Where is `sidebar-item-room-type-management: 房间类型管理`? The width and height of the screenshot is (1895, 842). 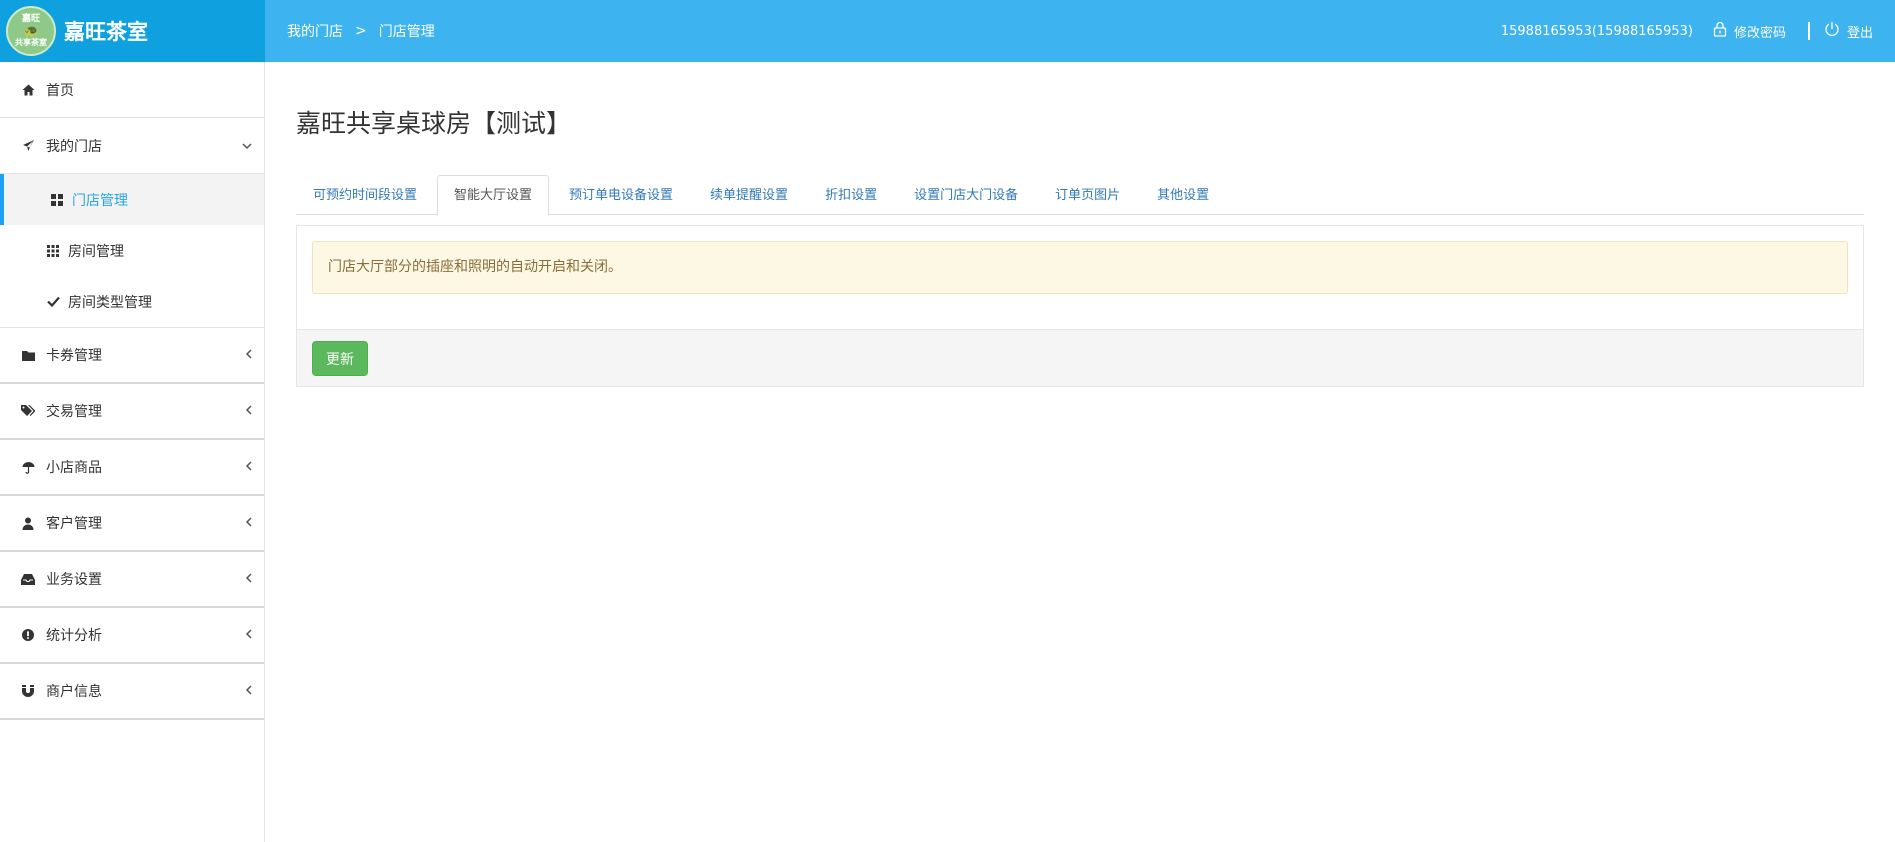 sidebar-item-room-type-management: 房间类型管理 is located at coordinates (132, 301).